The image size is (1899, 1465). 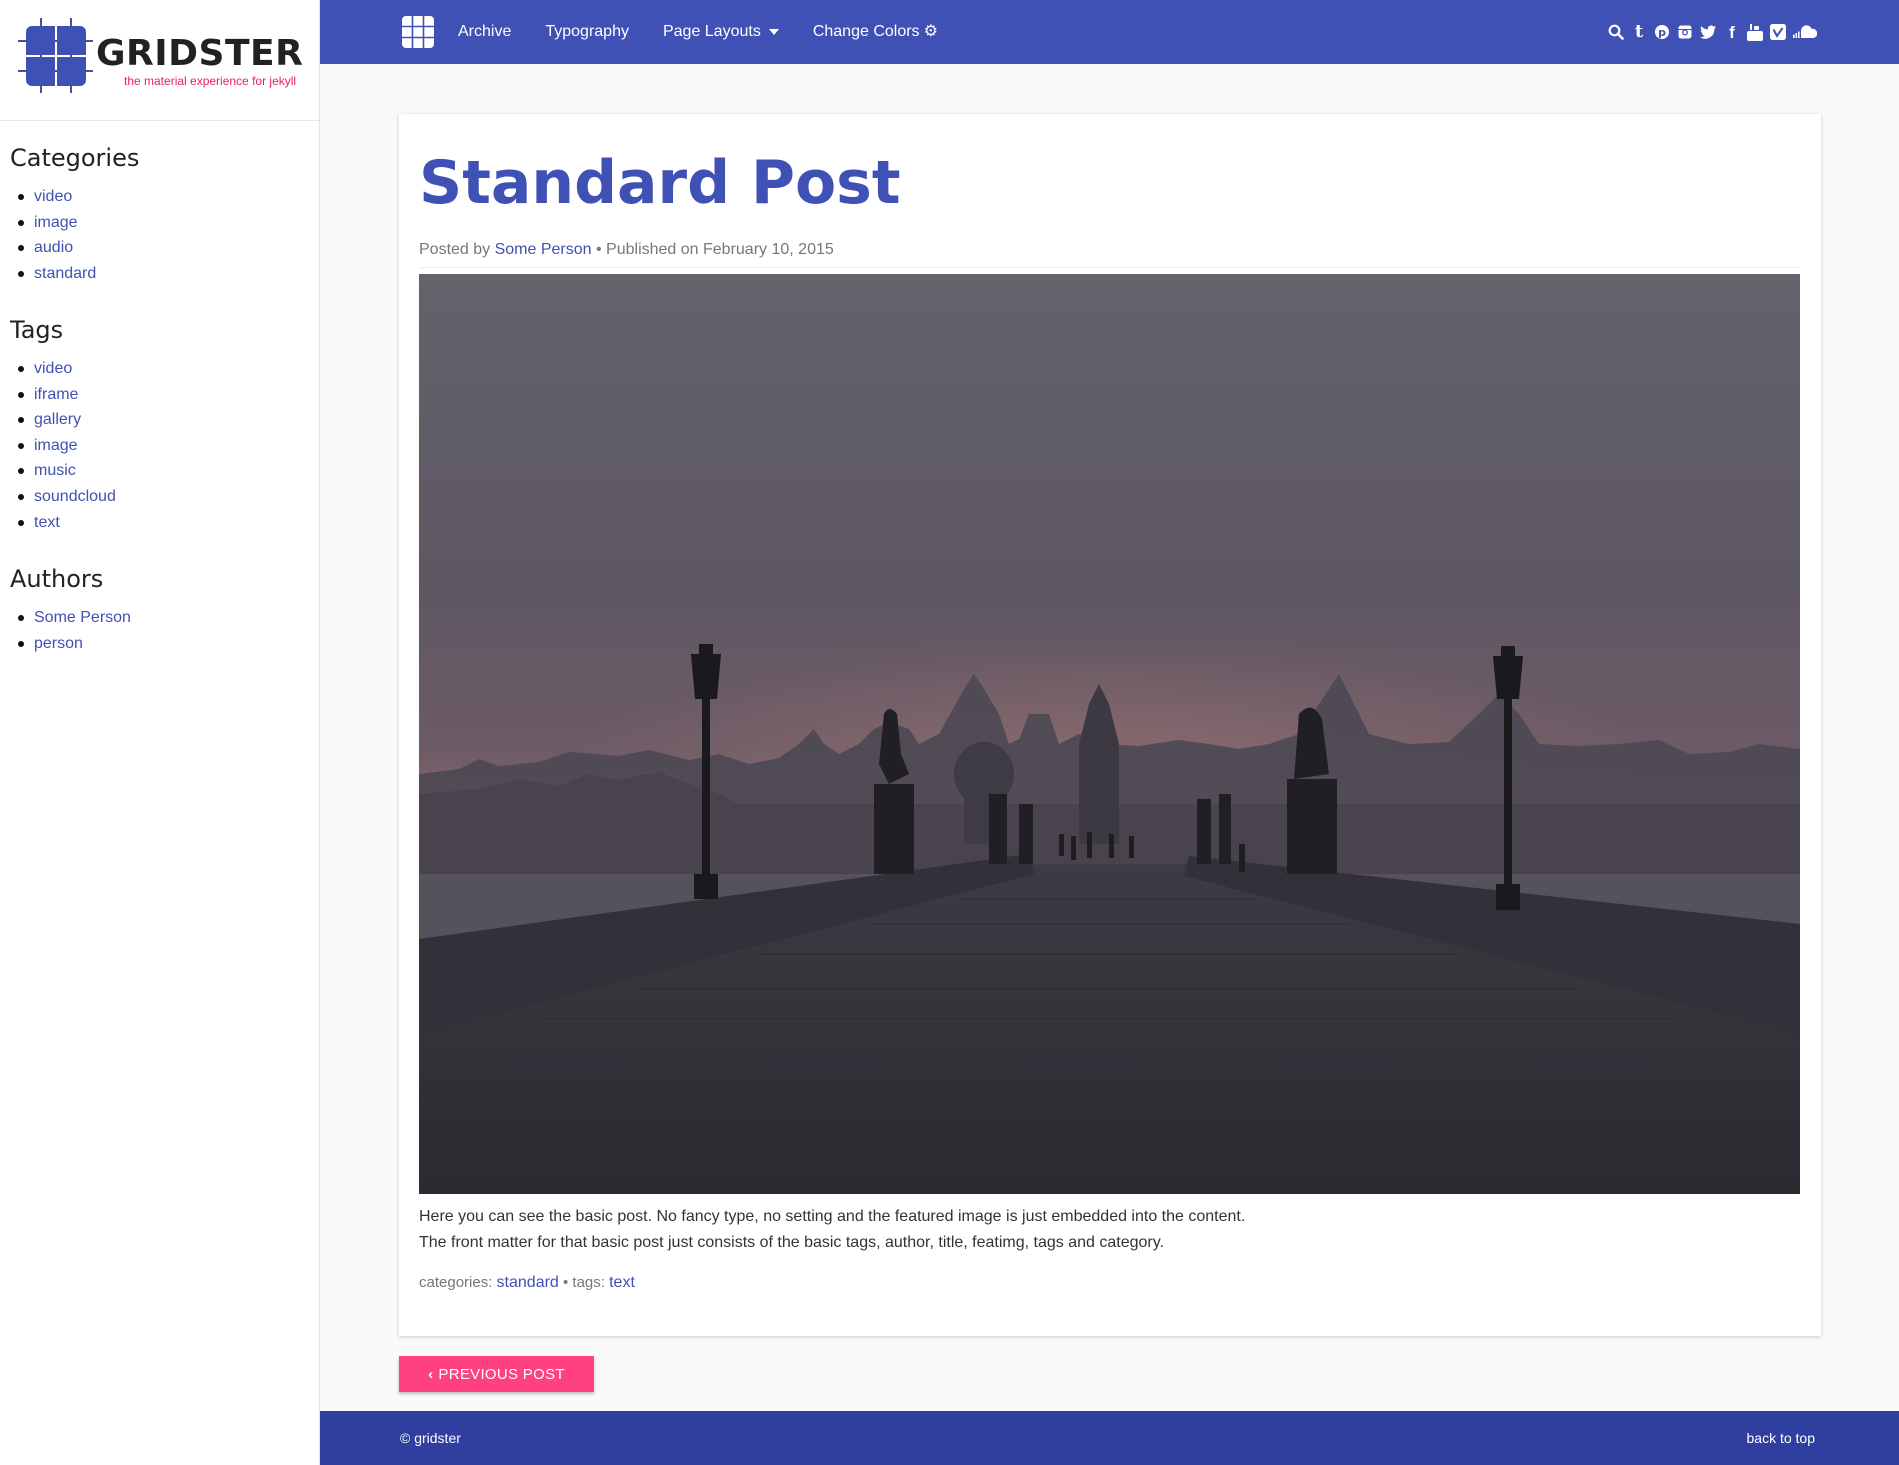 What do you see at coordinates (456, 1282) in the screenshot?
I see `categories-label: categories:` at bounding box center [456, 1282].